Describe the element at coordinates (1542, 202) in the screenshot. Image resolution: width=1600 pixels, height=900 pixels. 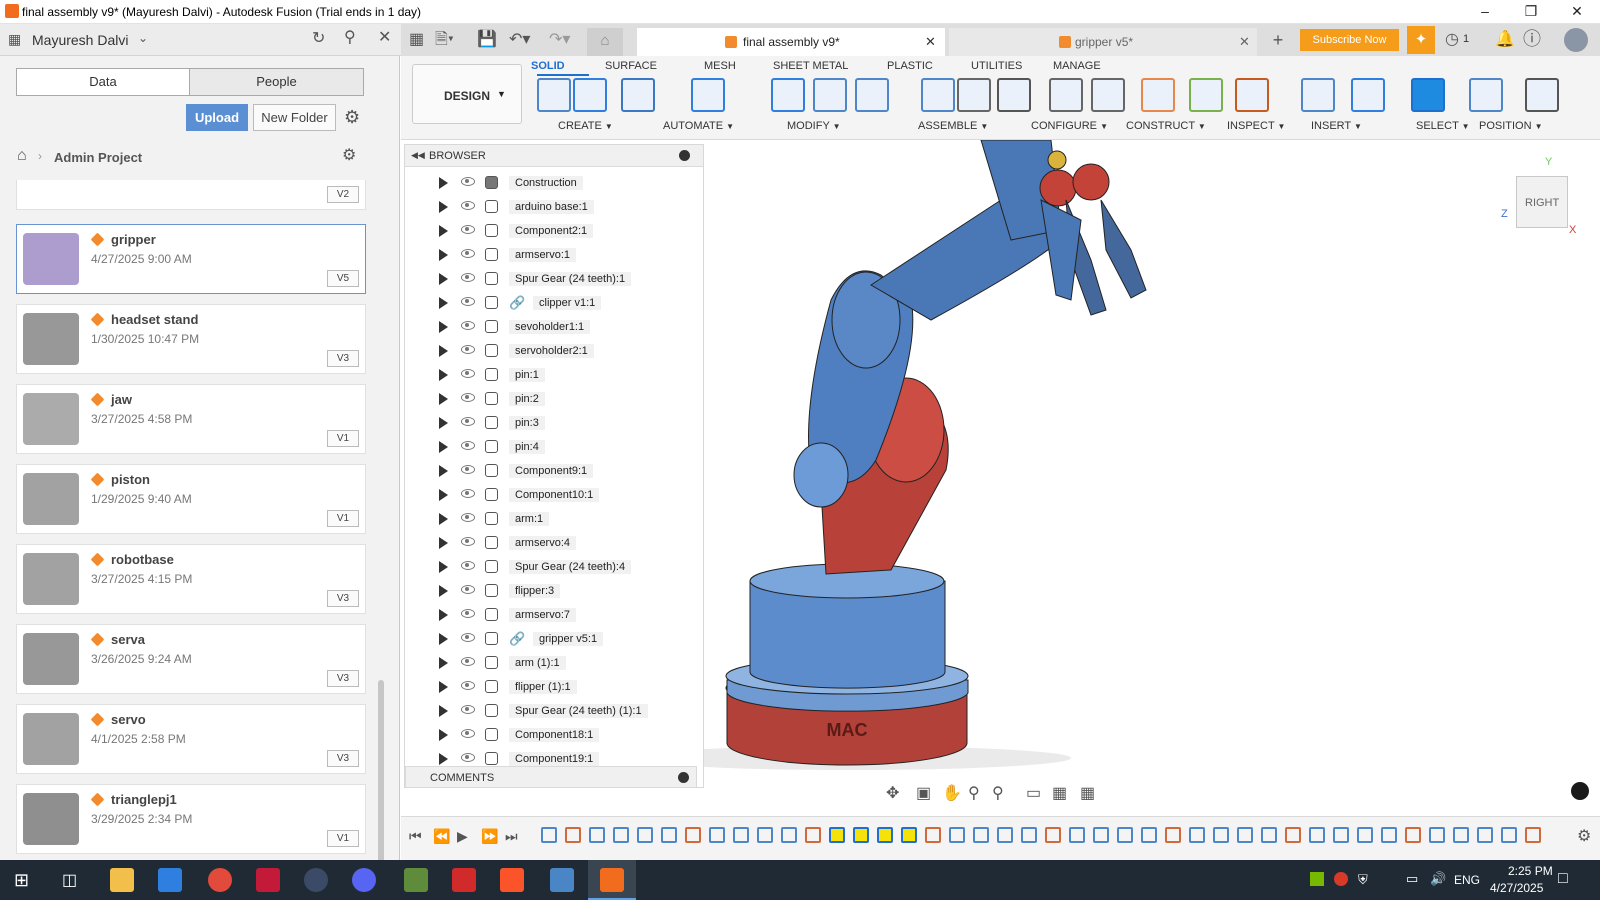
I see `viewcube: RIGHT` at that location.